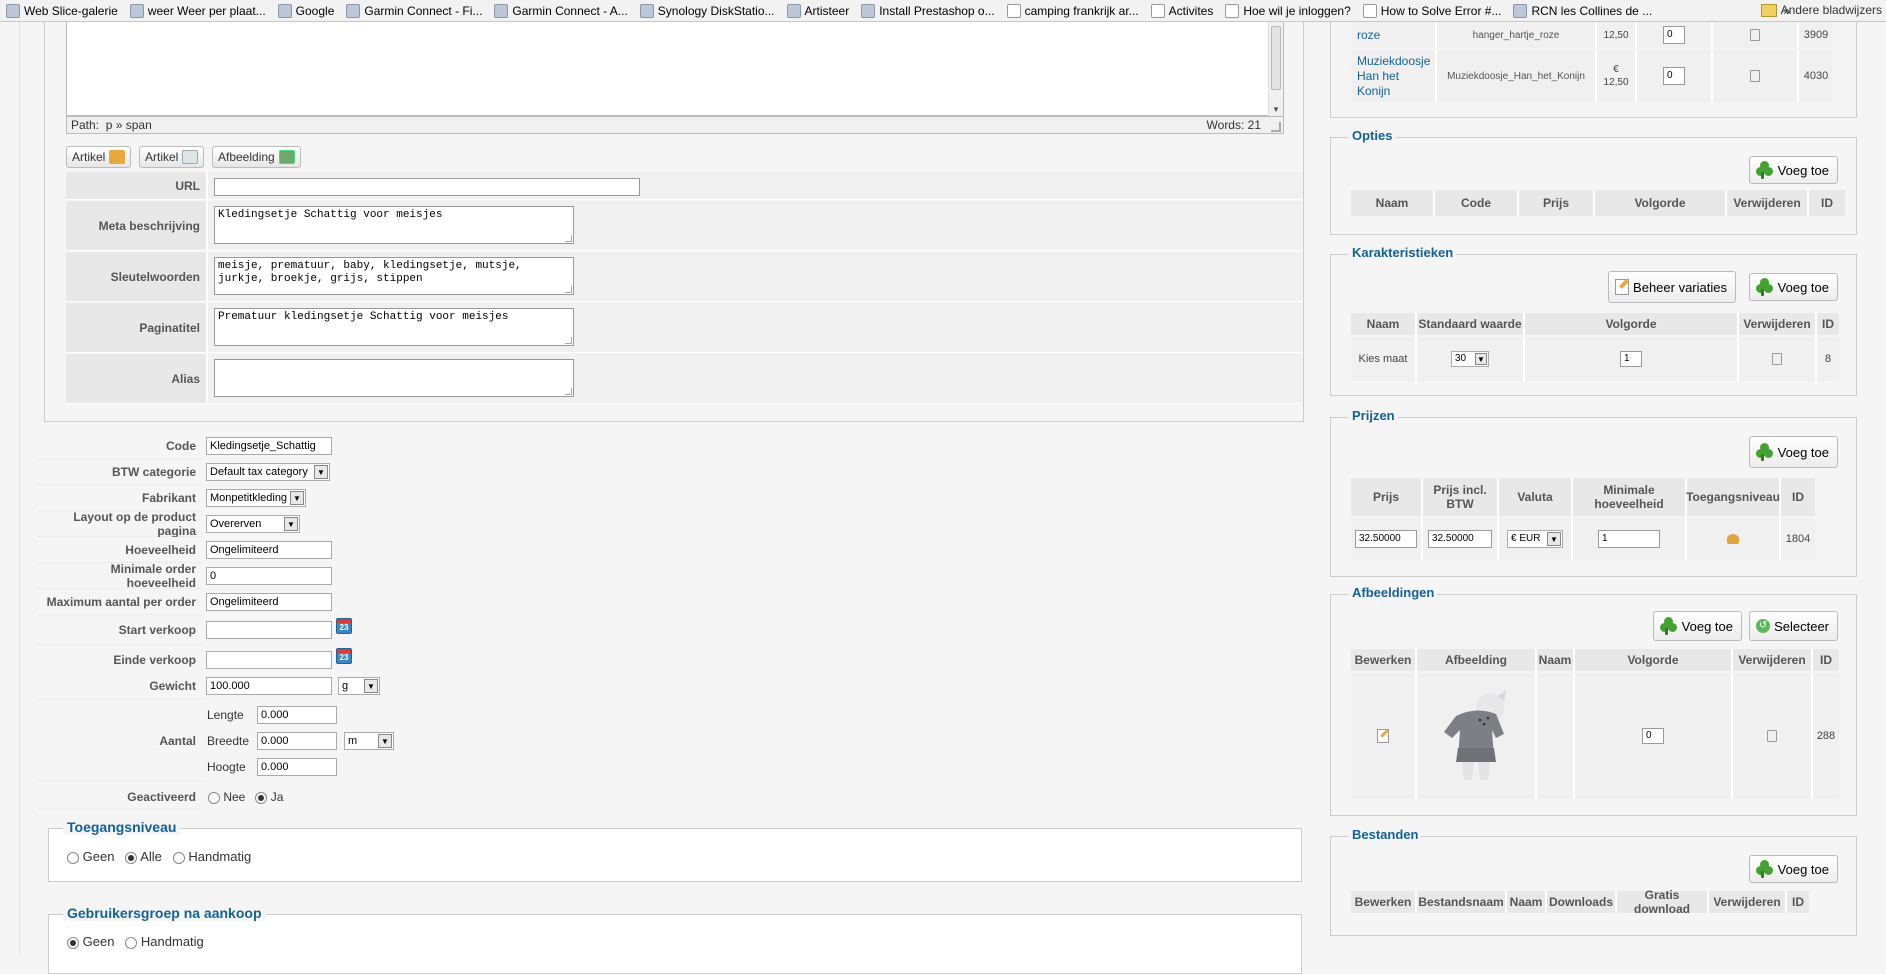 This screenshot has width=1886, height=974. What do you see at coordinates (269, 660) in the screenshot?
I see `end-date-input` at bounding box center [269, 660].